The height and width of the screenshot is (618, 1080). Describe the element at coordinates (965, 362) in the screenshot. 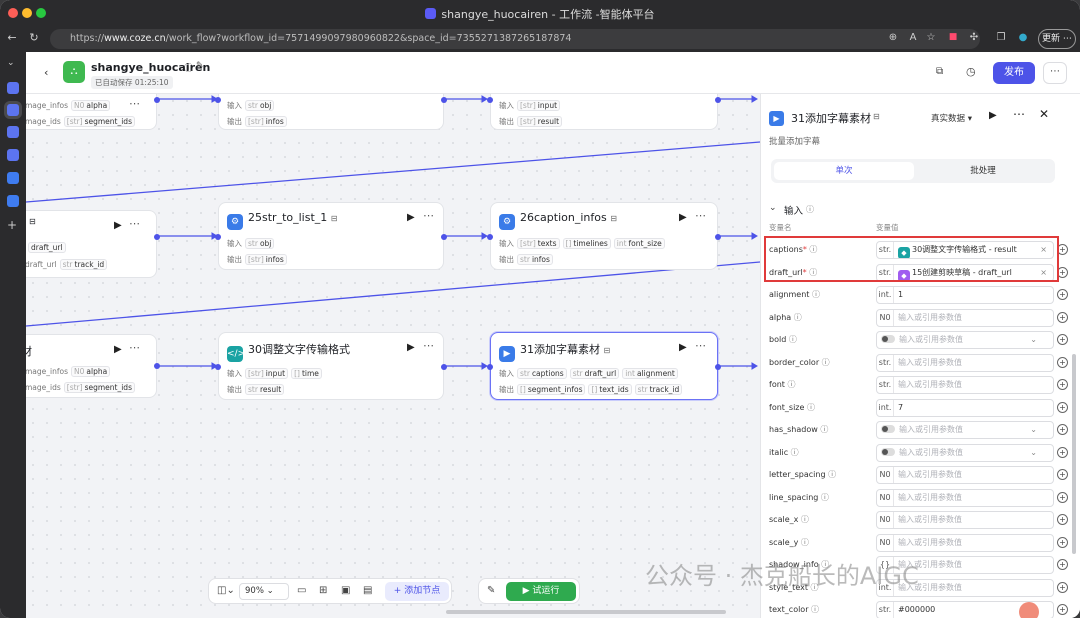

I see `param-value-field: str. 输入或引用参数值` at that location.